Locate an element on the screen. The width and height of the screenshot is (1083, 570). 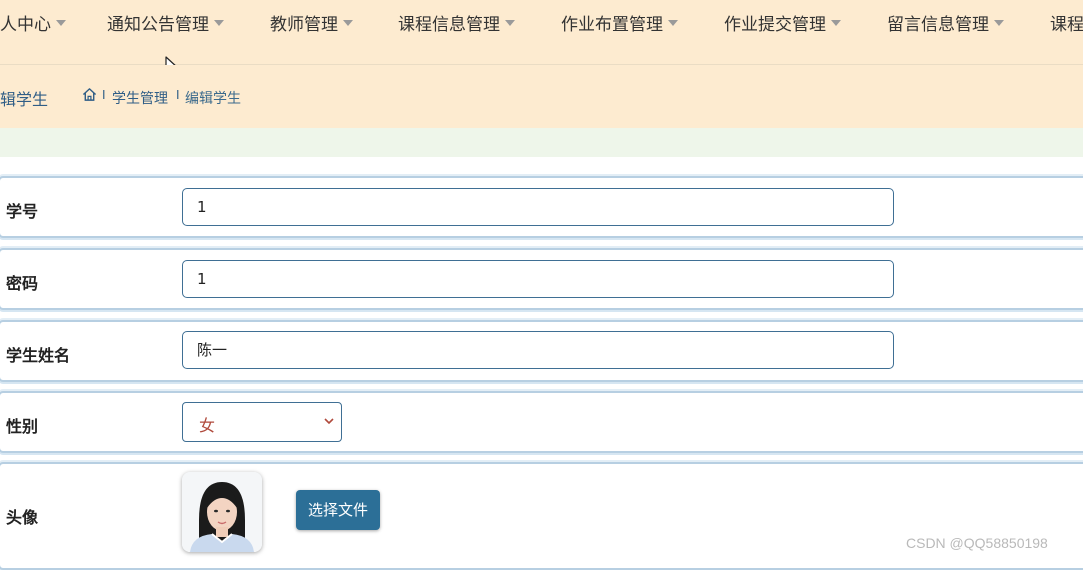
form-row-name: 学生姓名 陈一 is located at coordinates (541, 351).